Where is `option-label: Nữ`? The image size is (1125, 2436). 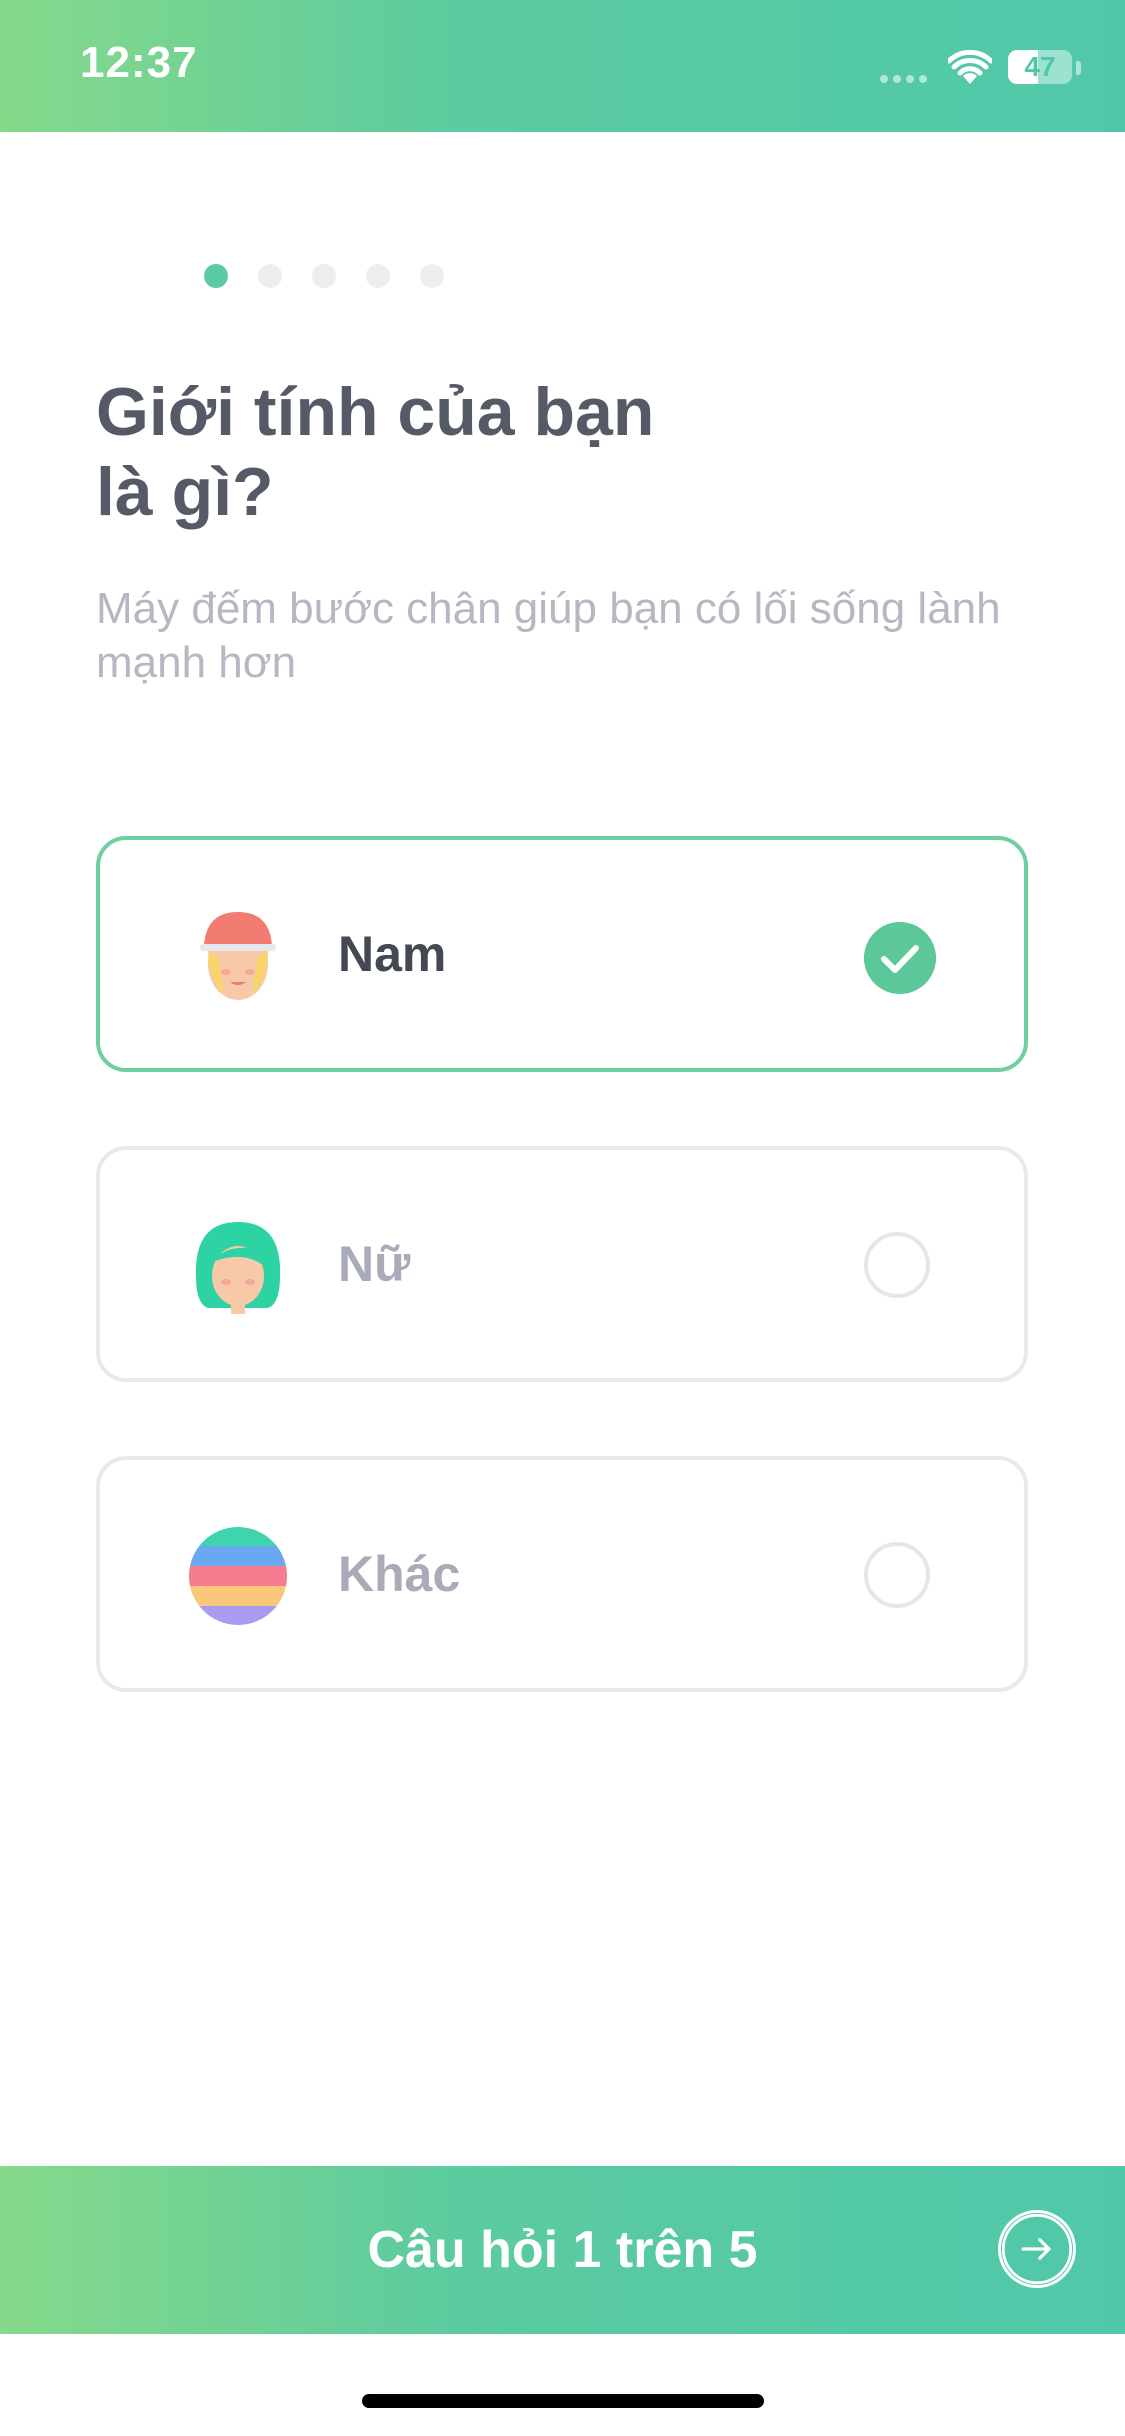
option-label: Nữ is located at coordinates (374, 1264).